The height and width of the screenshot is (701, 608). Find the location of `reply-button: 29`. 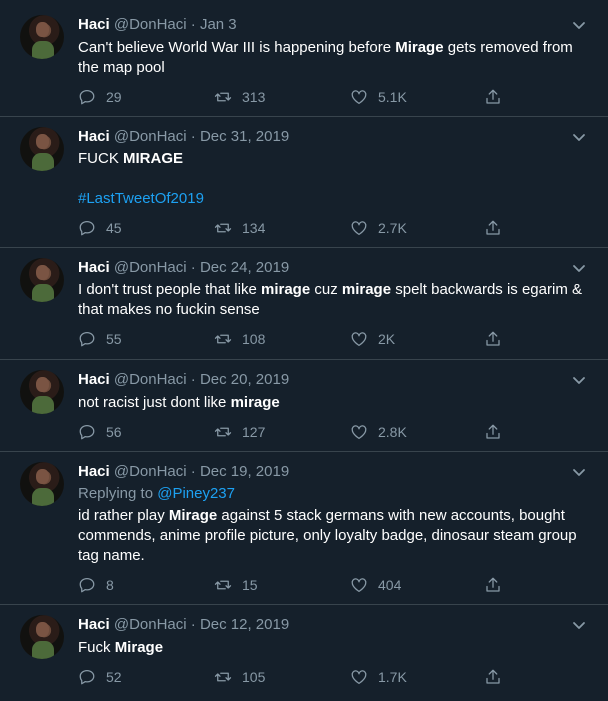

reply-button: 29 is located at coordinates (100, 97).